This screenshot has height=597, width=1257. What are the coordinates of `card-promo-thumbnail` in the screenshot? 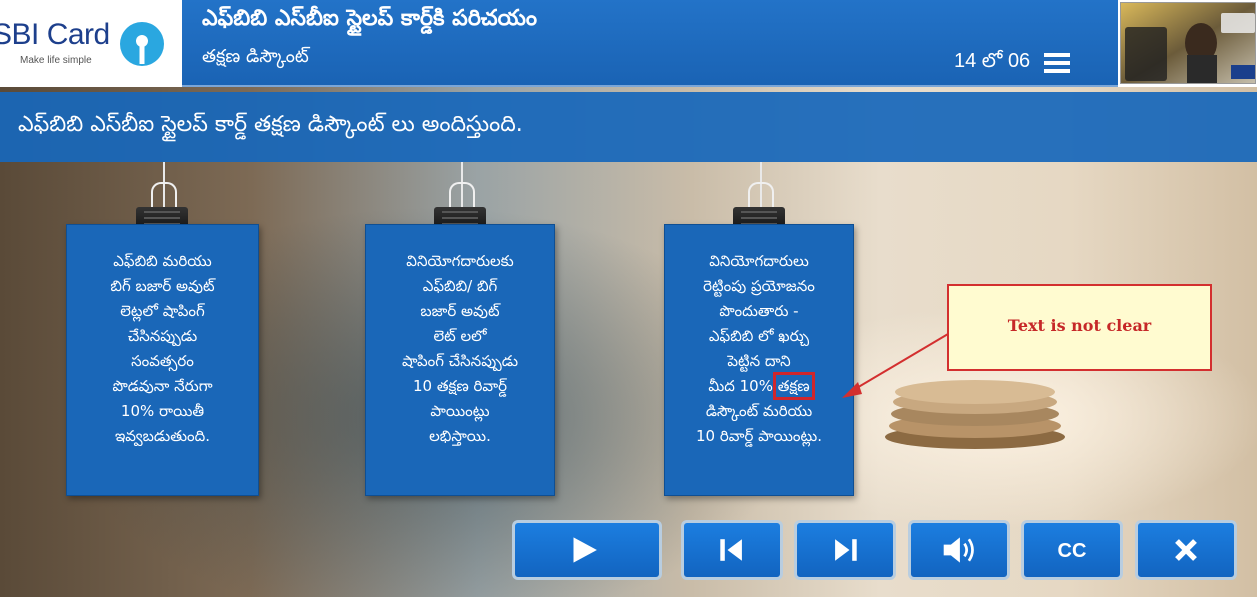 It's located at (1188, 43).